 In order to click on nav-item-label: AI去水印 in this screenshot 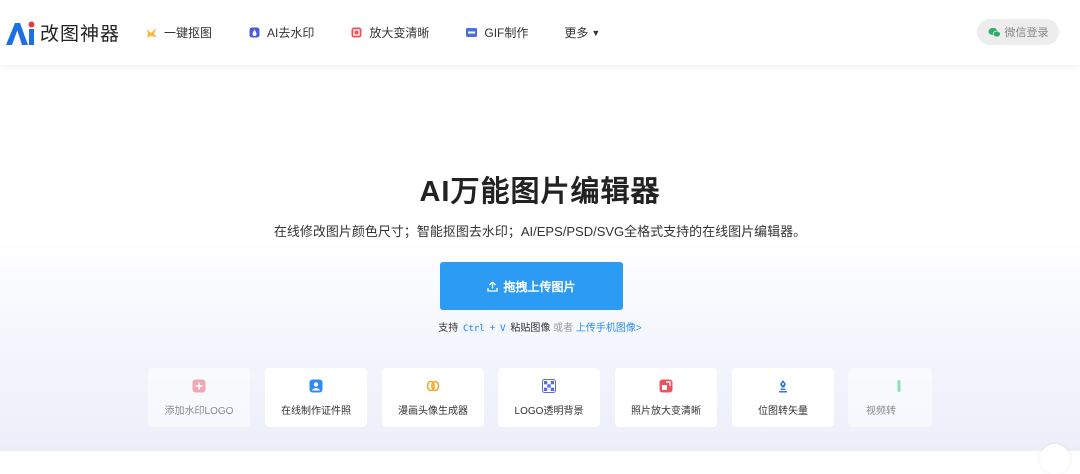, I will do `click(291, 33)`.